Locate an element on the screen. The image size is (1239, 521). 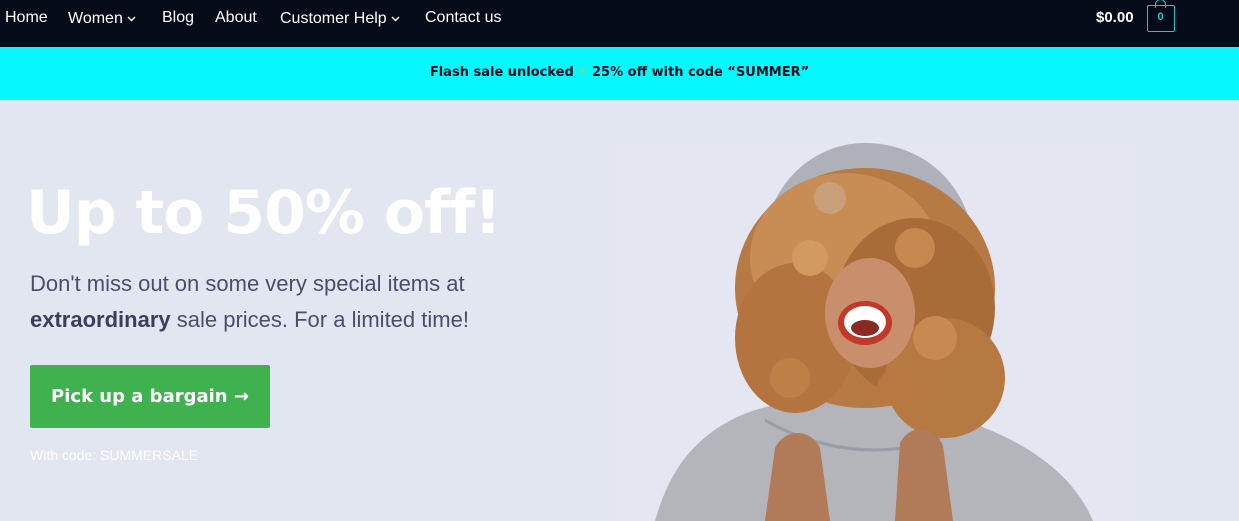
hero-headline: Up to 50% off! is located at coordinates (264, 213).